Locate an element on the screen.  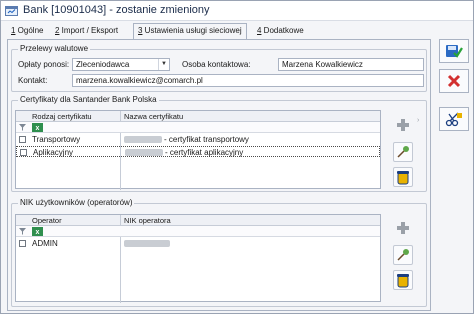
tab-web-service-settings: 3 Ustawienia usługi sieciowej is located at coordinates (190, 31).